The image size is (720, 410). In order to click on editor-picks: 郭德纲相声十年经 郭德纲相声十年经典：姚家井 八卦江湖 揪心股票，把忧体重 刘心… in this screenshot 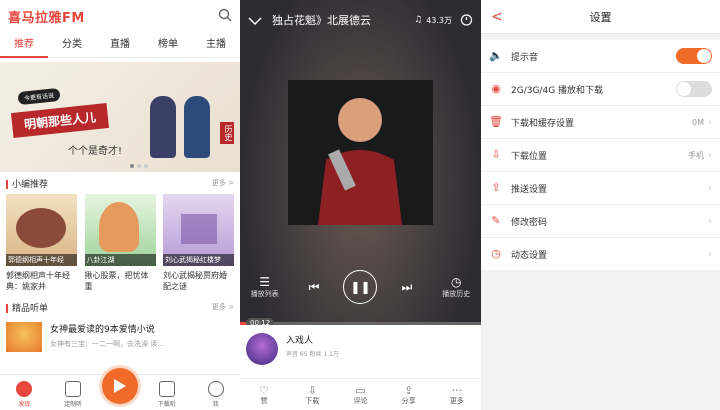, I will do `click(120, 243)`.